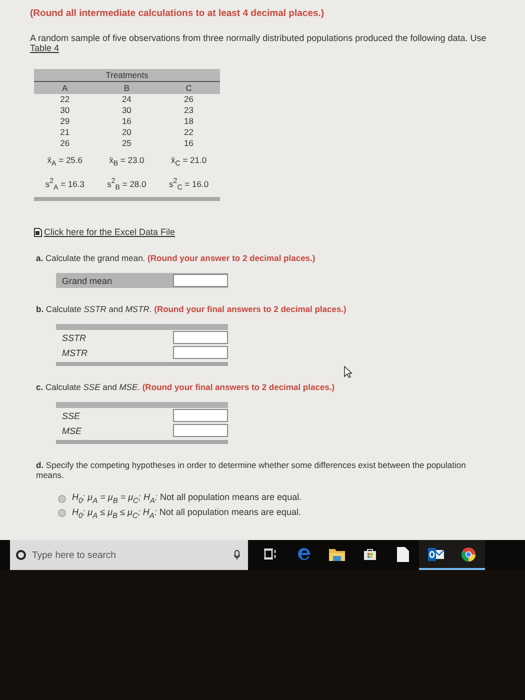 This screenshot has height=700, width=525. I want to click on intro-paragraph: A random sample of five observations from three normally distributed populations produced the following data. Use Table 4, so click(259, 43).